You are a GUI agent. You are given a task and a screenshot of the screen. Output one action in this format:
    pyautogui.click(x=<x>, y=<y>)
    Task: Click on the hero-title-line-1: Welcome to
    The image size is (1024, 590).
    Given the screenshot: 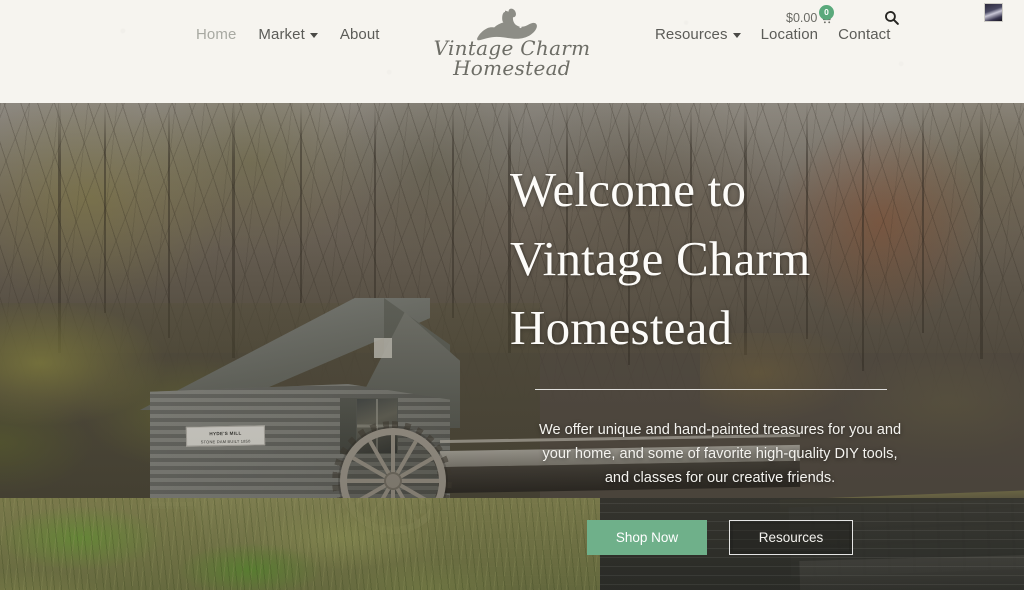 What is the action you would take?
    pyautogui.click(x=628, y=189)
    